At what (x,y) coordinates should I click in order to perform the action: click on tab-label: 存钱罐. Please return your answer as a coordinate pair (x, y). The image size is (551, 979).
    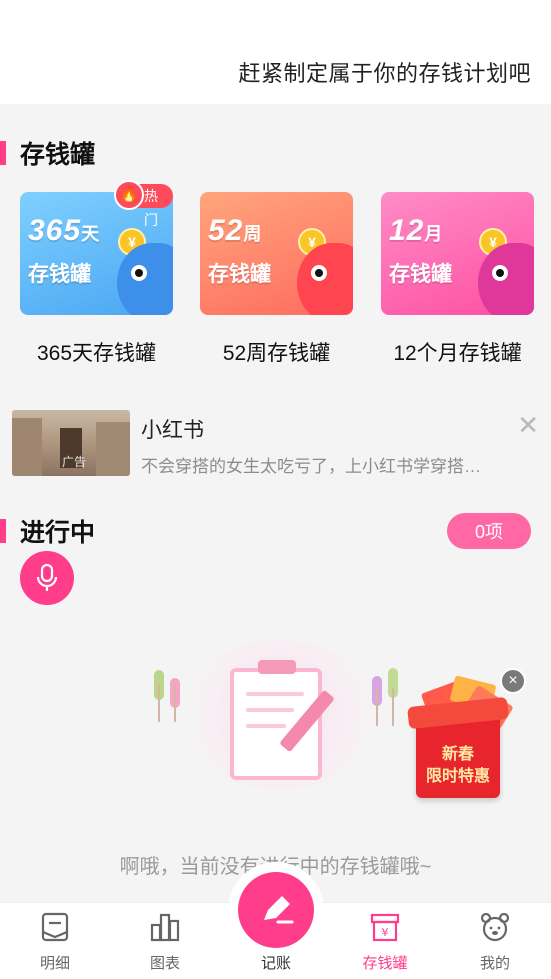
    Looking at the image, I should click on (385, 963).